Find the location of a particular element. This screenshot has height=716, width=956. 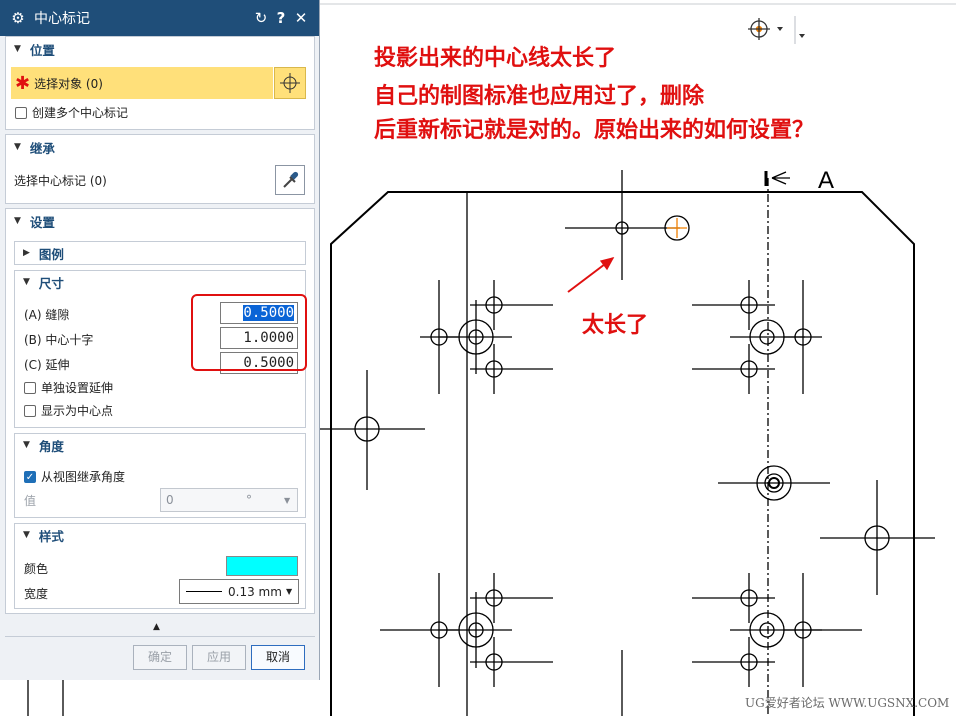

gear-icon: ⚙ is located at coordinates (18, 18).